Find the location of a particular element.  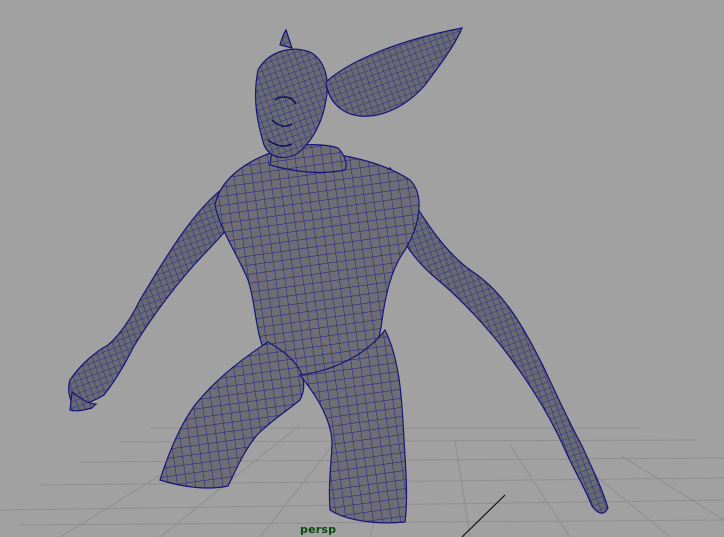

head is located at coordinates (291, 103).